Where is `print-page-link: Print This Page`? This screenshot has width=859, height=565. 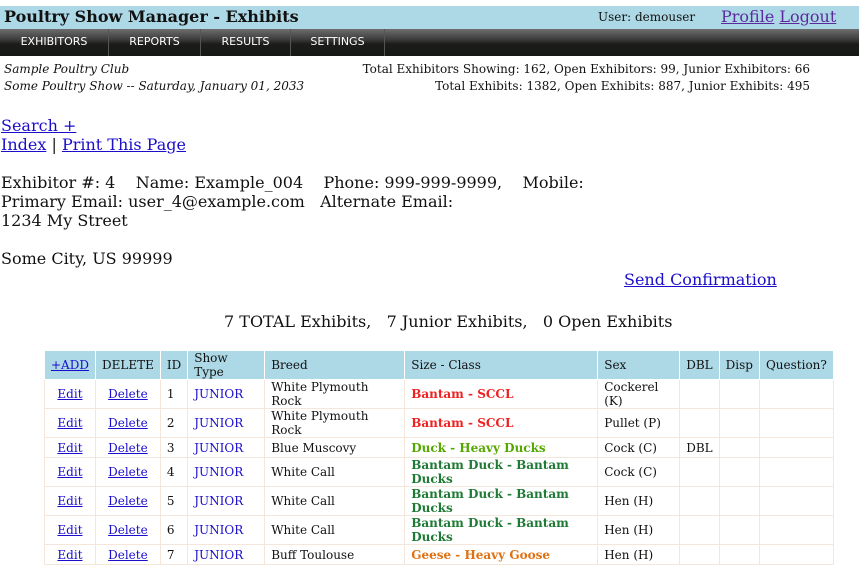
print-page-link: Print This Page is located at coordinates (124, 144).